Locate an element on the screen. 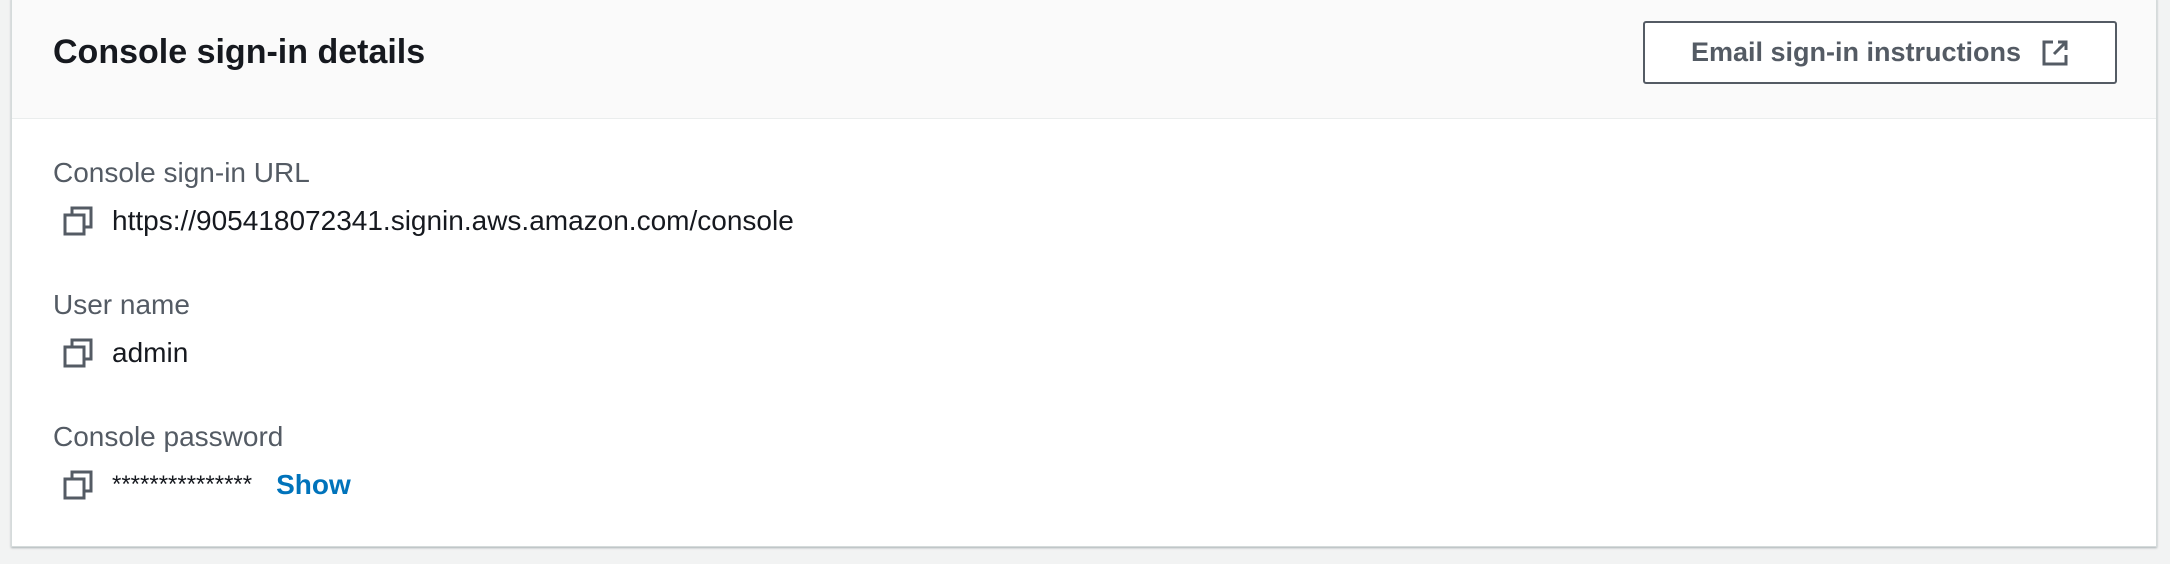  user-name-row: admin is located at coordinates (121, 353).